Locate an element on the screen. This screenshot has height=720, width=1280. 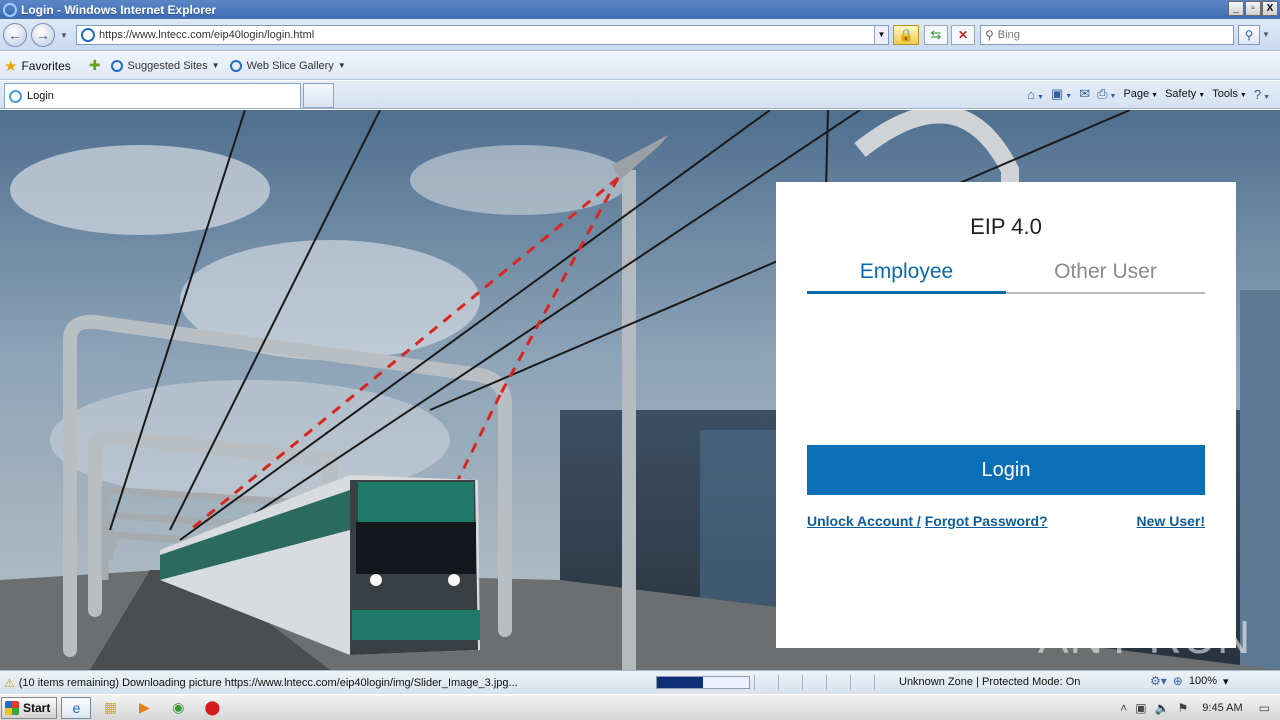
login-tabs: Employee Other User is located at coordinates (1006, 276).